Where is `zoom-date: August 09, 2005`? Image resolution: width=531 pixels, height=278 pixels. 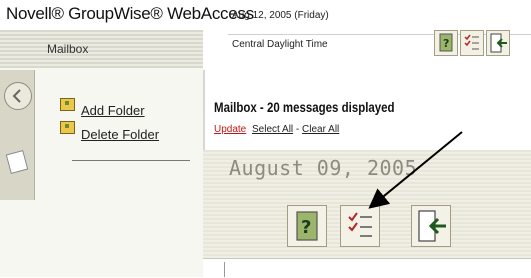 zoom-date: August 09, 2005 is located at coordinates (323, 168).